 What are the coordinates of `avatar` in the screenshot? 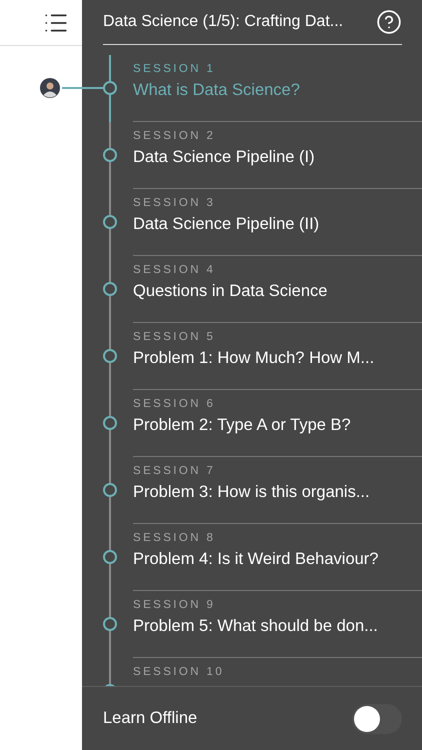 It's located at (50, 88).